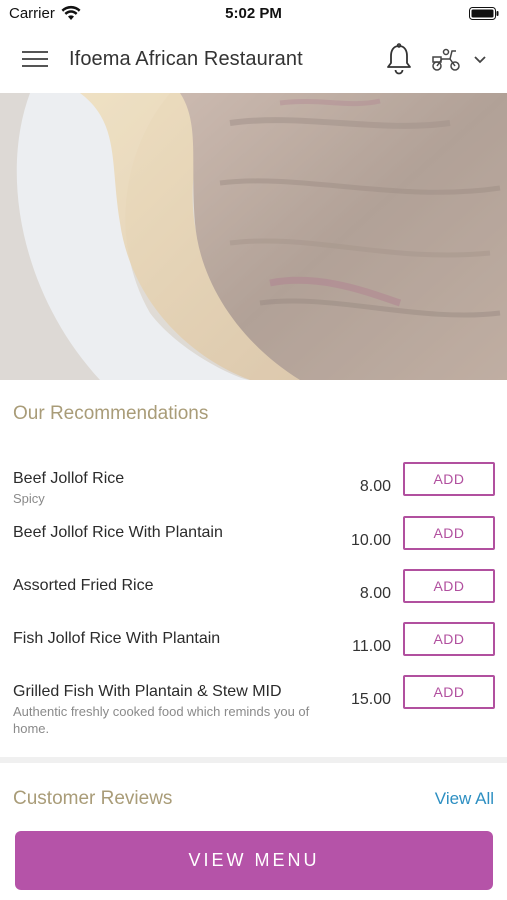 This screenshot has width=507, height=900. What do you see at coordinates (484, 13) in the screenshot?
I see `battery-icon` at bounding box center [484, 13].